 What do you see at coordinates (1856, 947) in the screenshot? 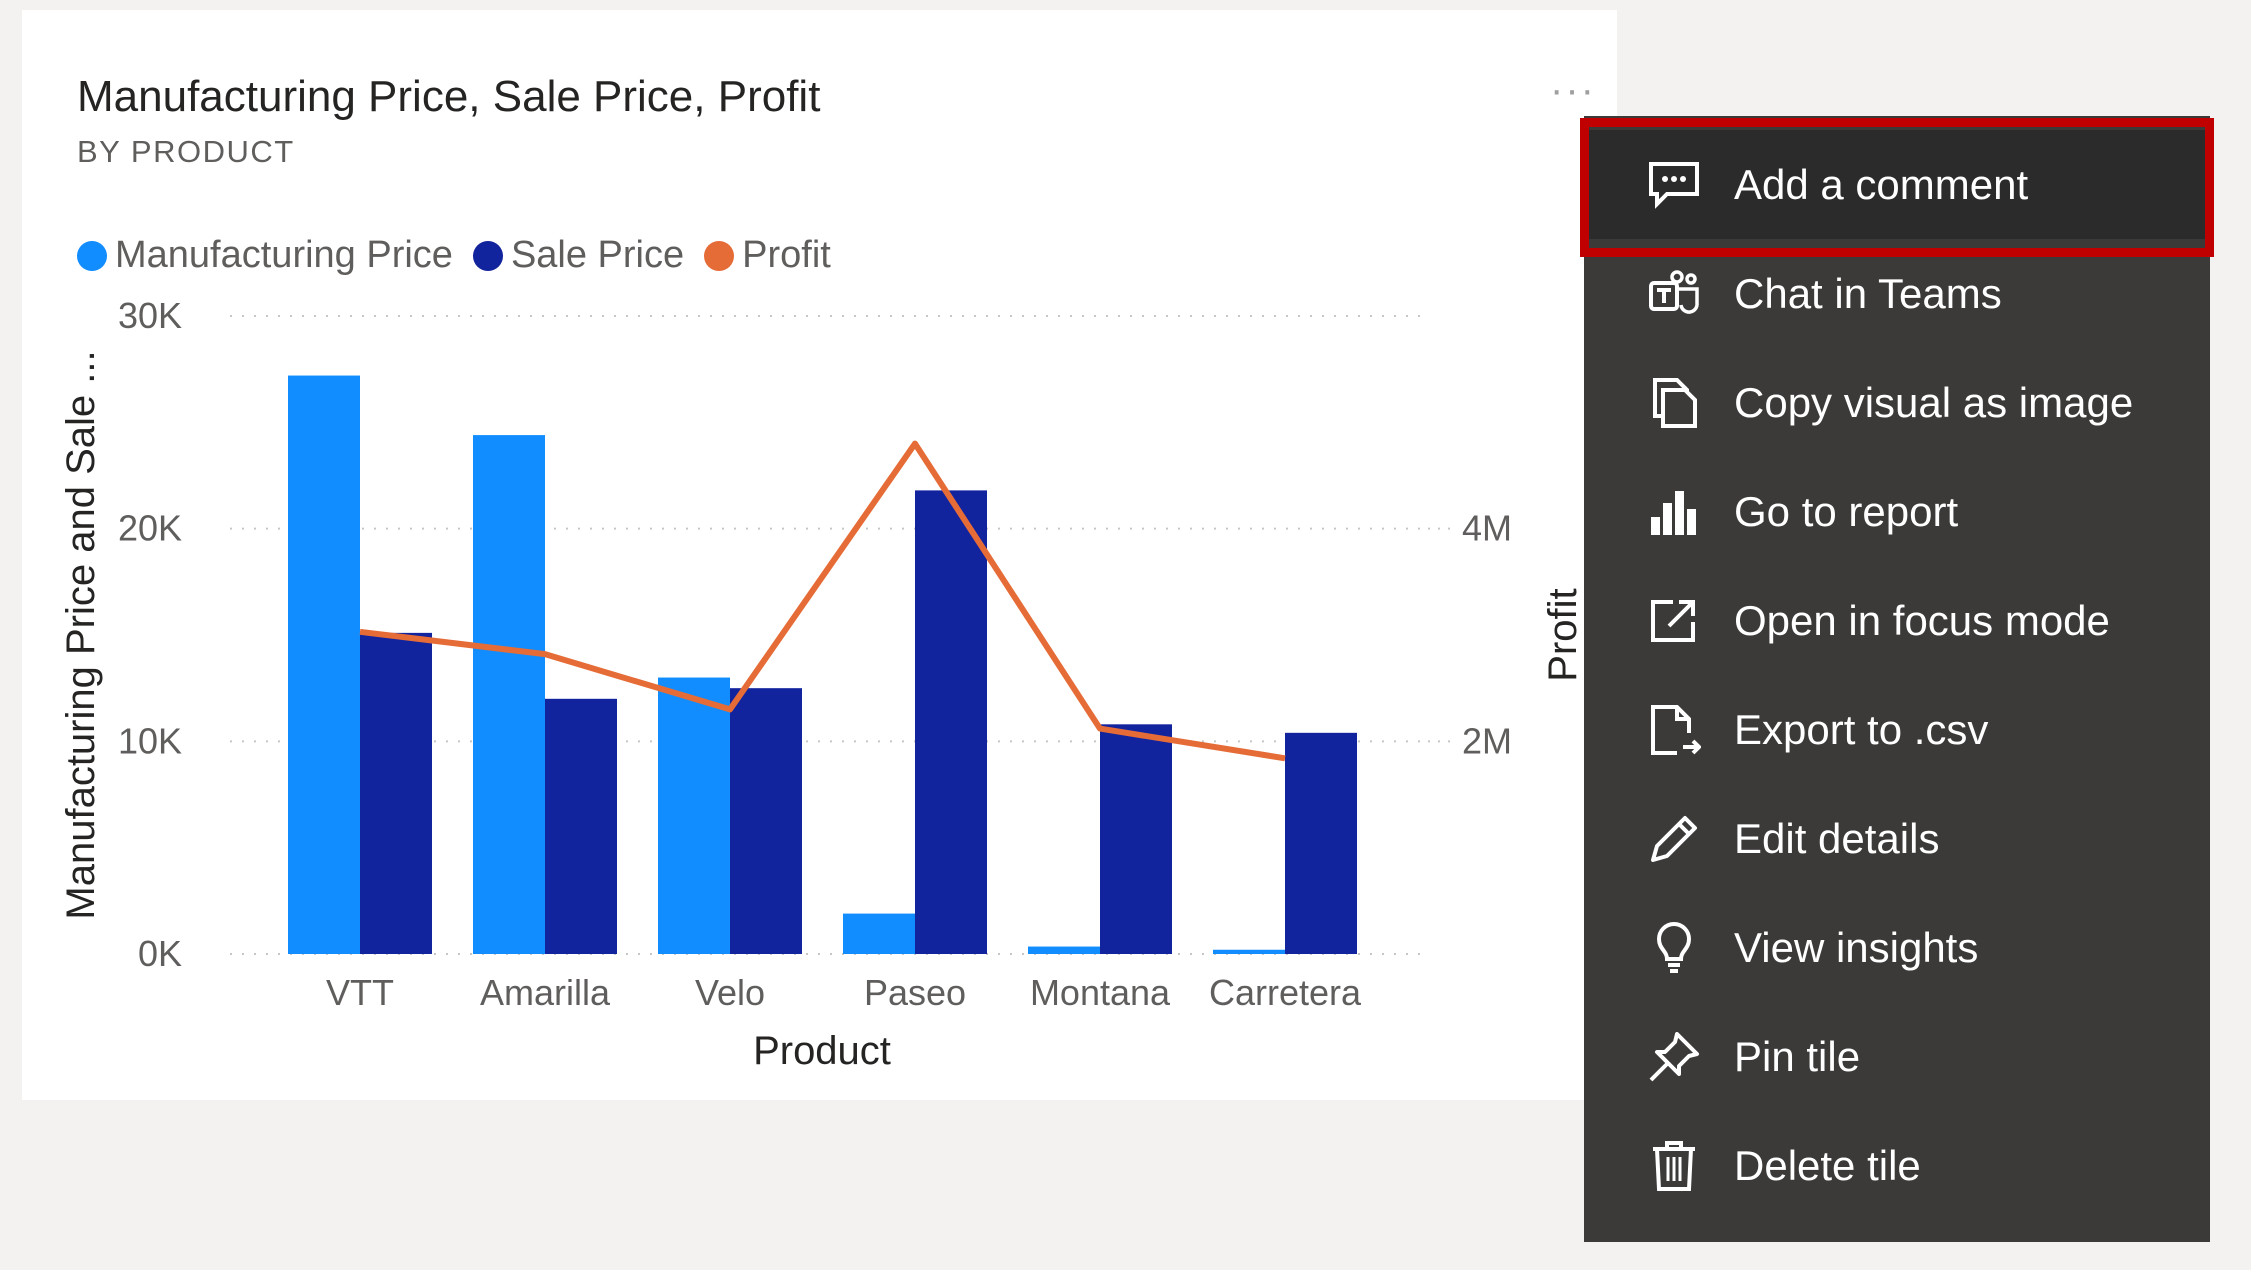
I see `menu-item-label: View insights` at bounding box center [1856, 947].